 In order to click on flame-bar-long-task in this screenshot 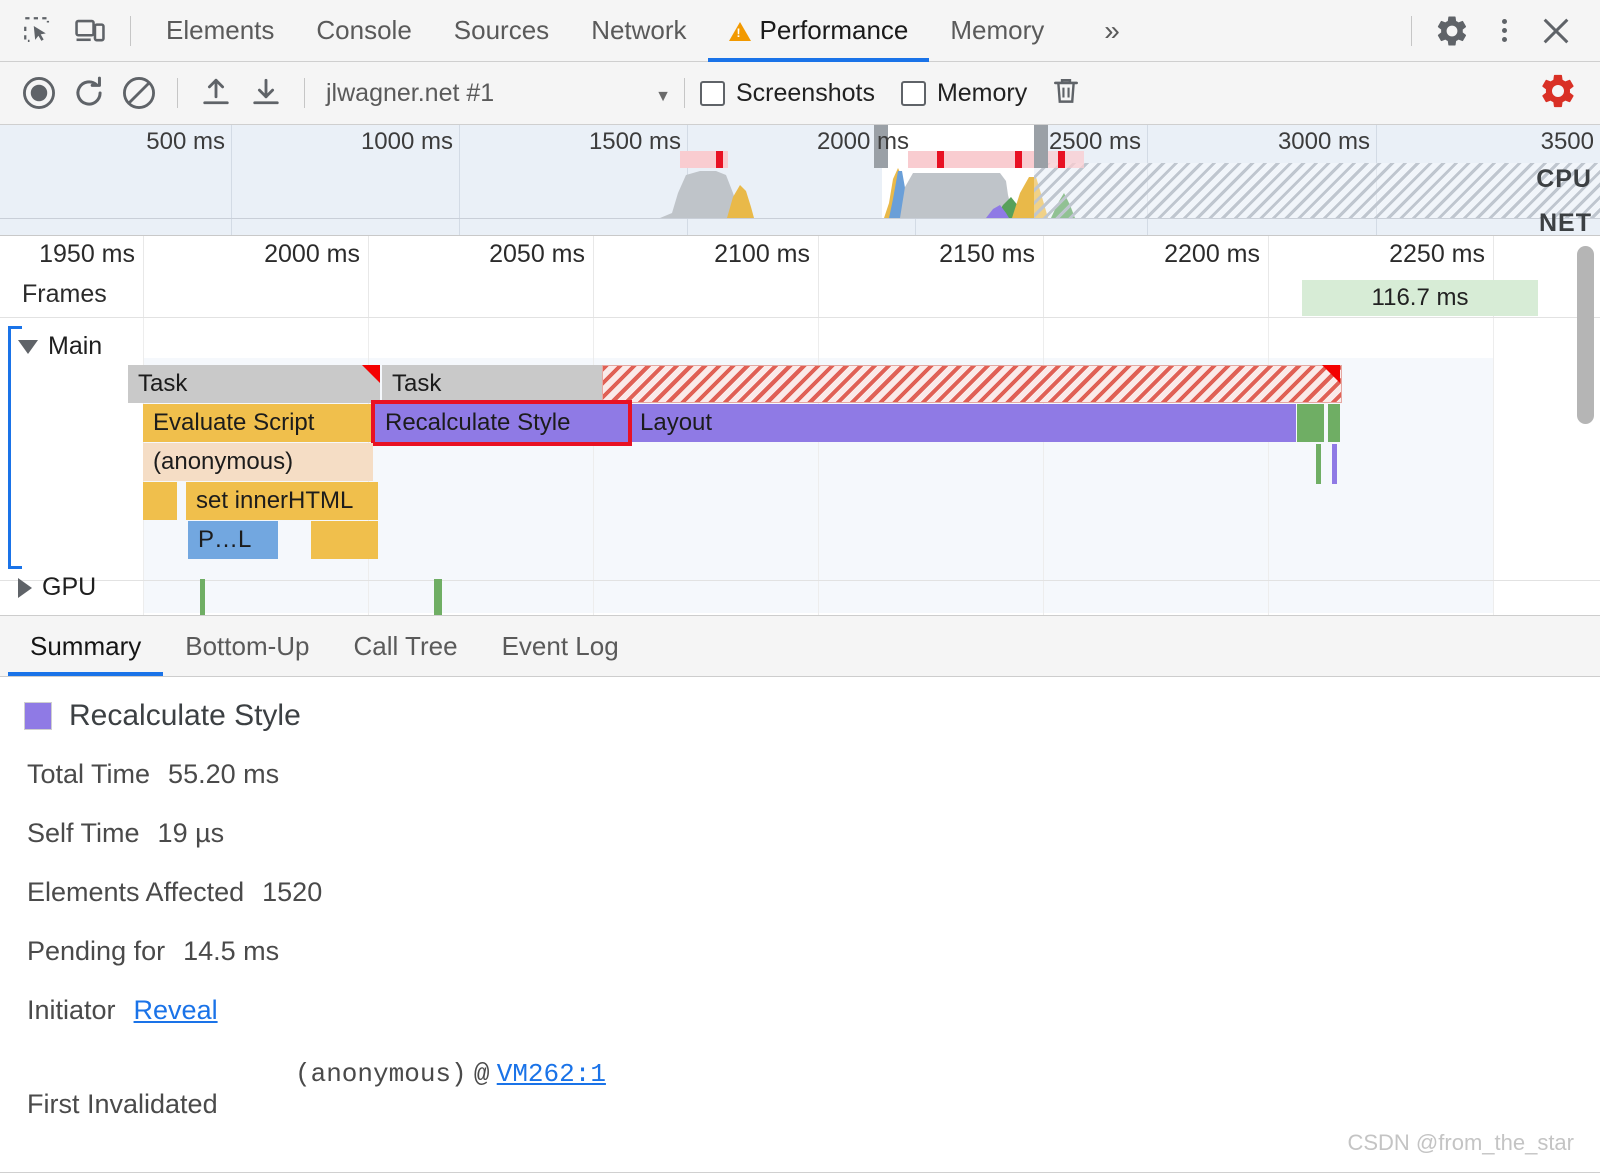, I will do `click(972, 384)`.